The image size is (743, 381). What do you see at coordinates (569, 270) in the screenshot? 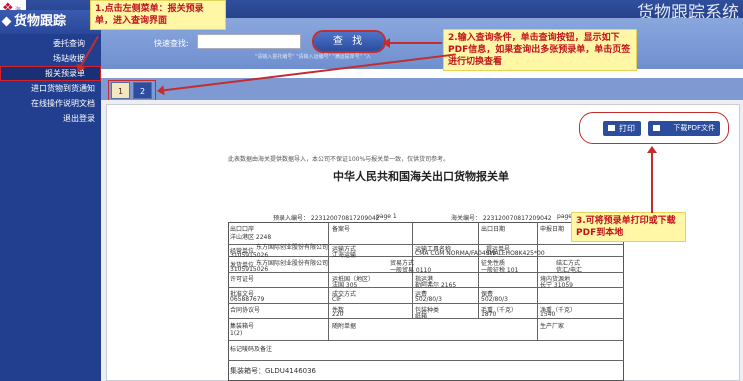
I see `field-value: 信汇/电汇` at bounding box center [569, 270].